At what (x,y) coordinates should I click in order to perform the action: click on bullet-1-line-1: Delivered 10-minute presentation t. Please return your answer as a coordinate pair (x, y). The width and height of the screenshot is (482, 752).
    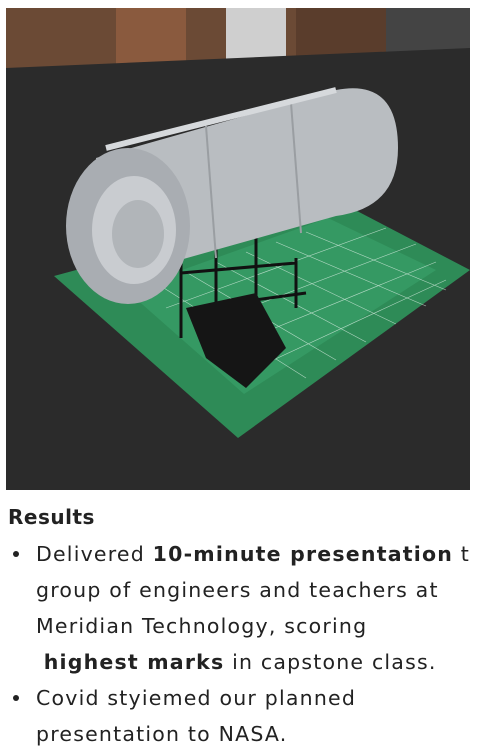
    Looking at the image, I should click on (259, 554).